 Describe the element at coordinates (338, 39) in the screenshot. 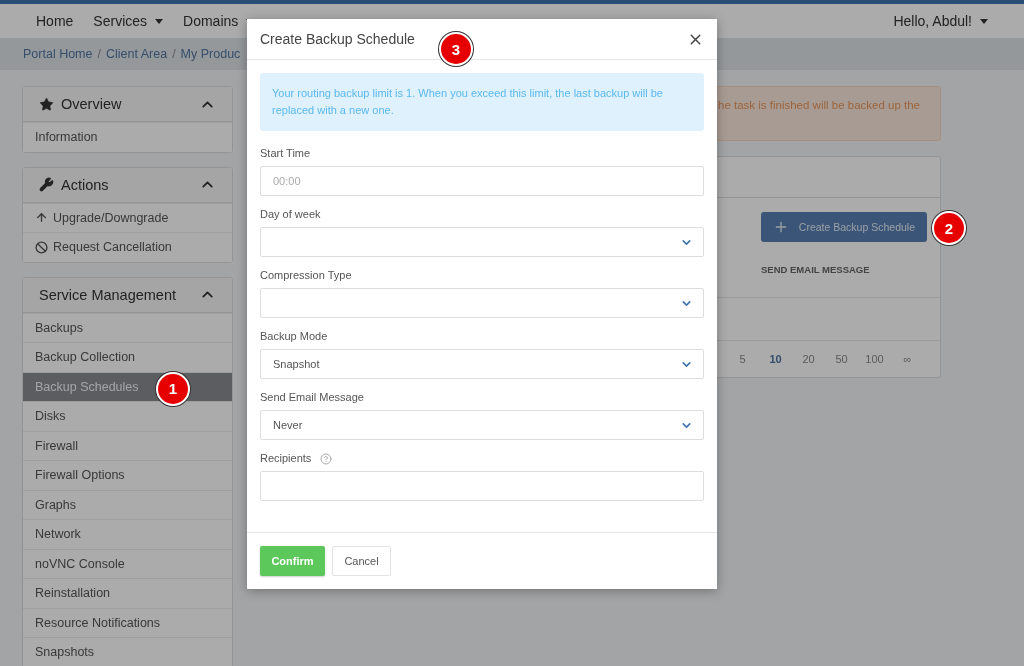

I see `dialog-title: Create Backup Schedule` at that location.